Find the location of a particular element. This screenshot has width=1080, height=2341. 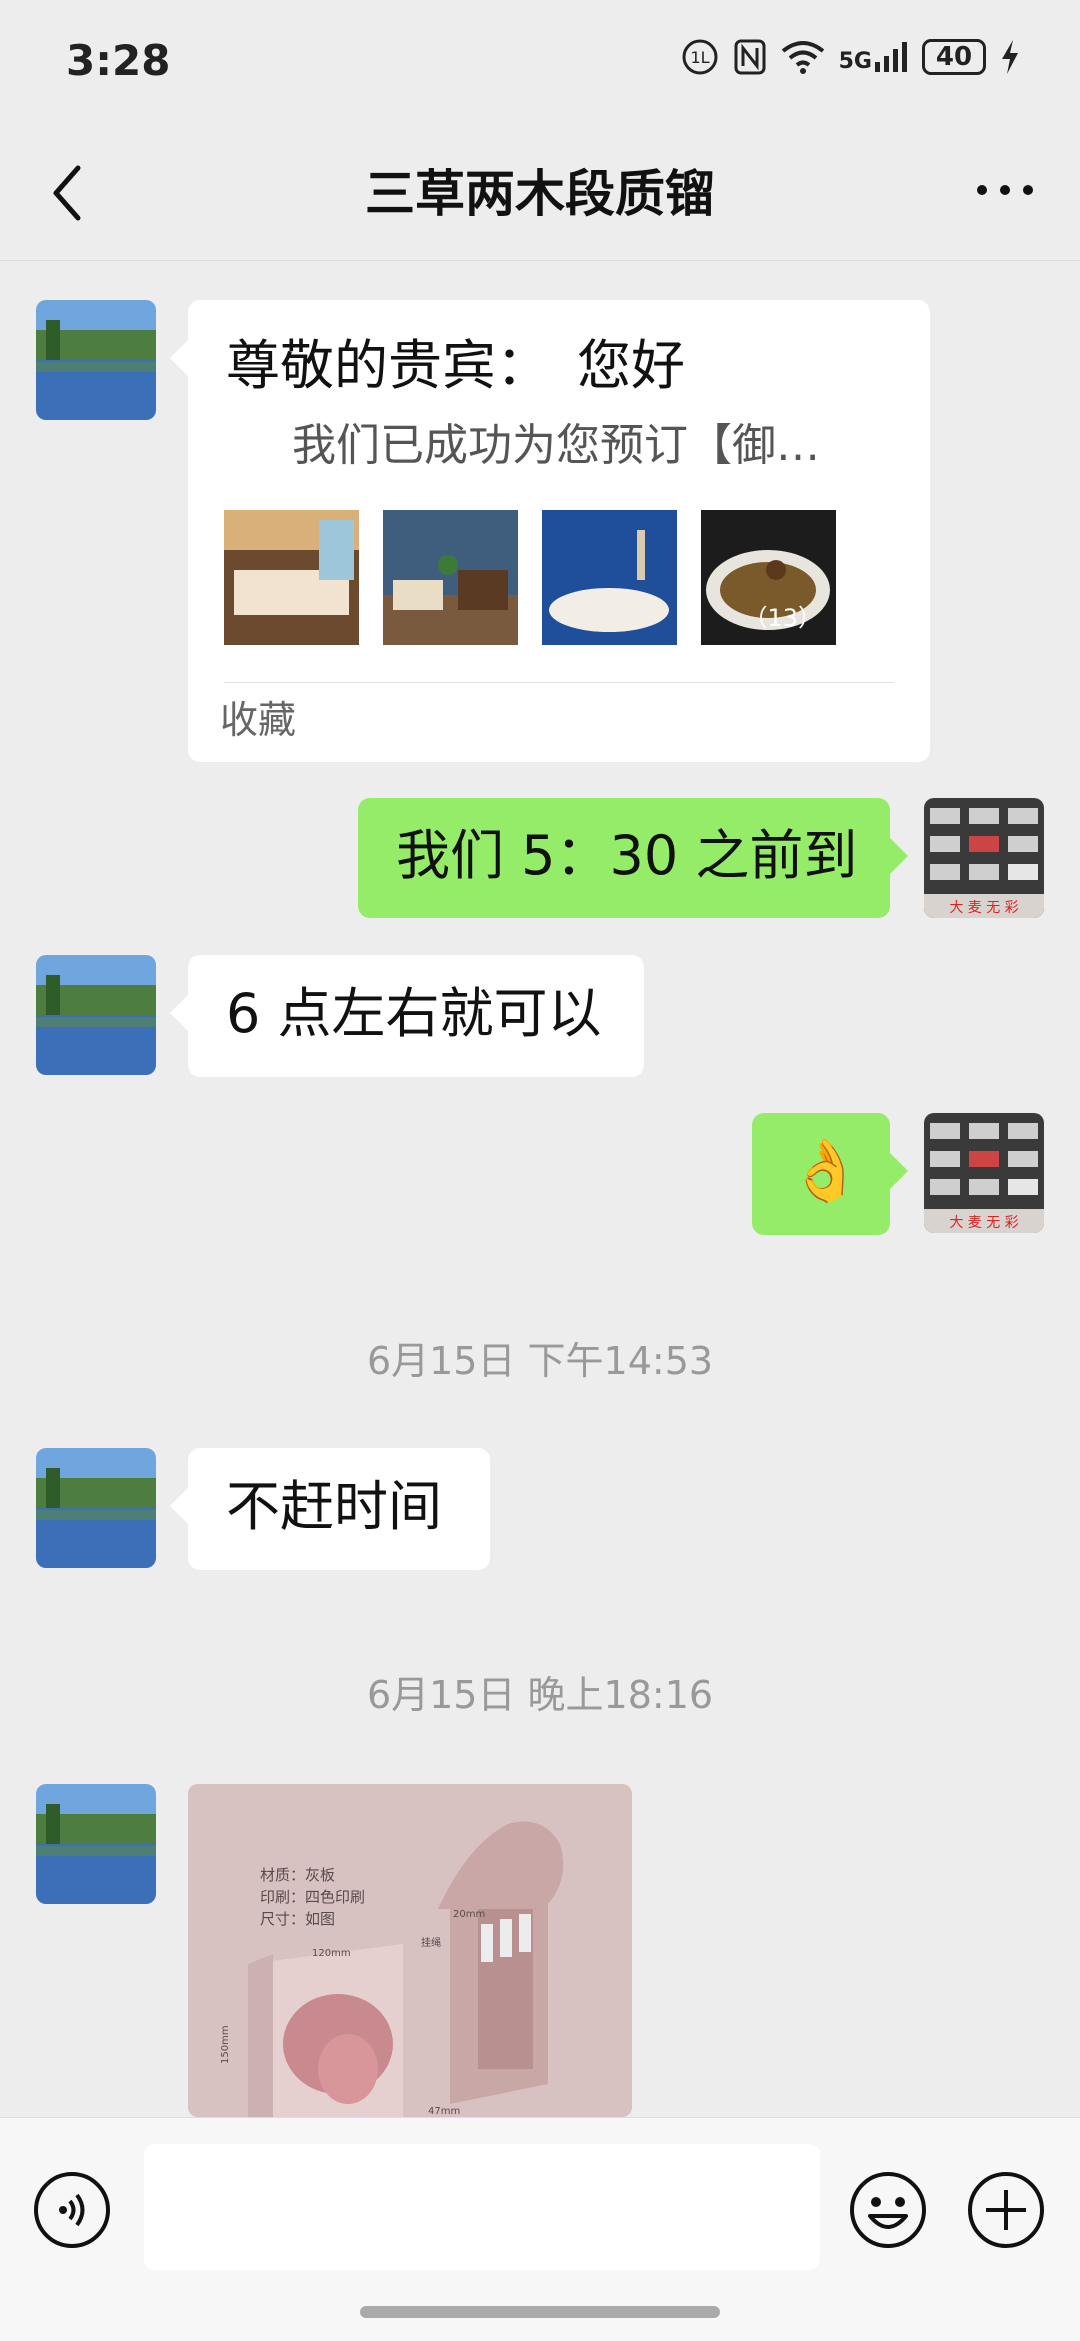

message-input is located at coordinates (482, 2207).